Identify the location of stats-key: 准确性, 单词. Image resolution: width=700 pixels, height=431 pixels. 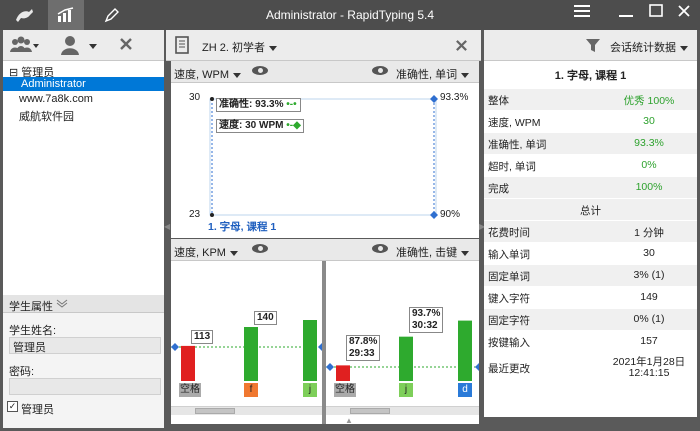
(517, 145).